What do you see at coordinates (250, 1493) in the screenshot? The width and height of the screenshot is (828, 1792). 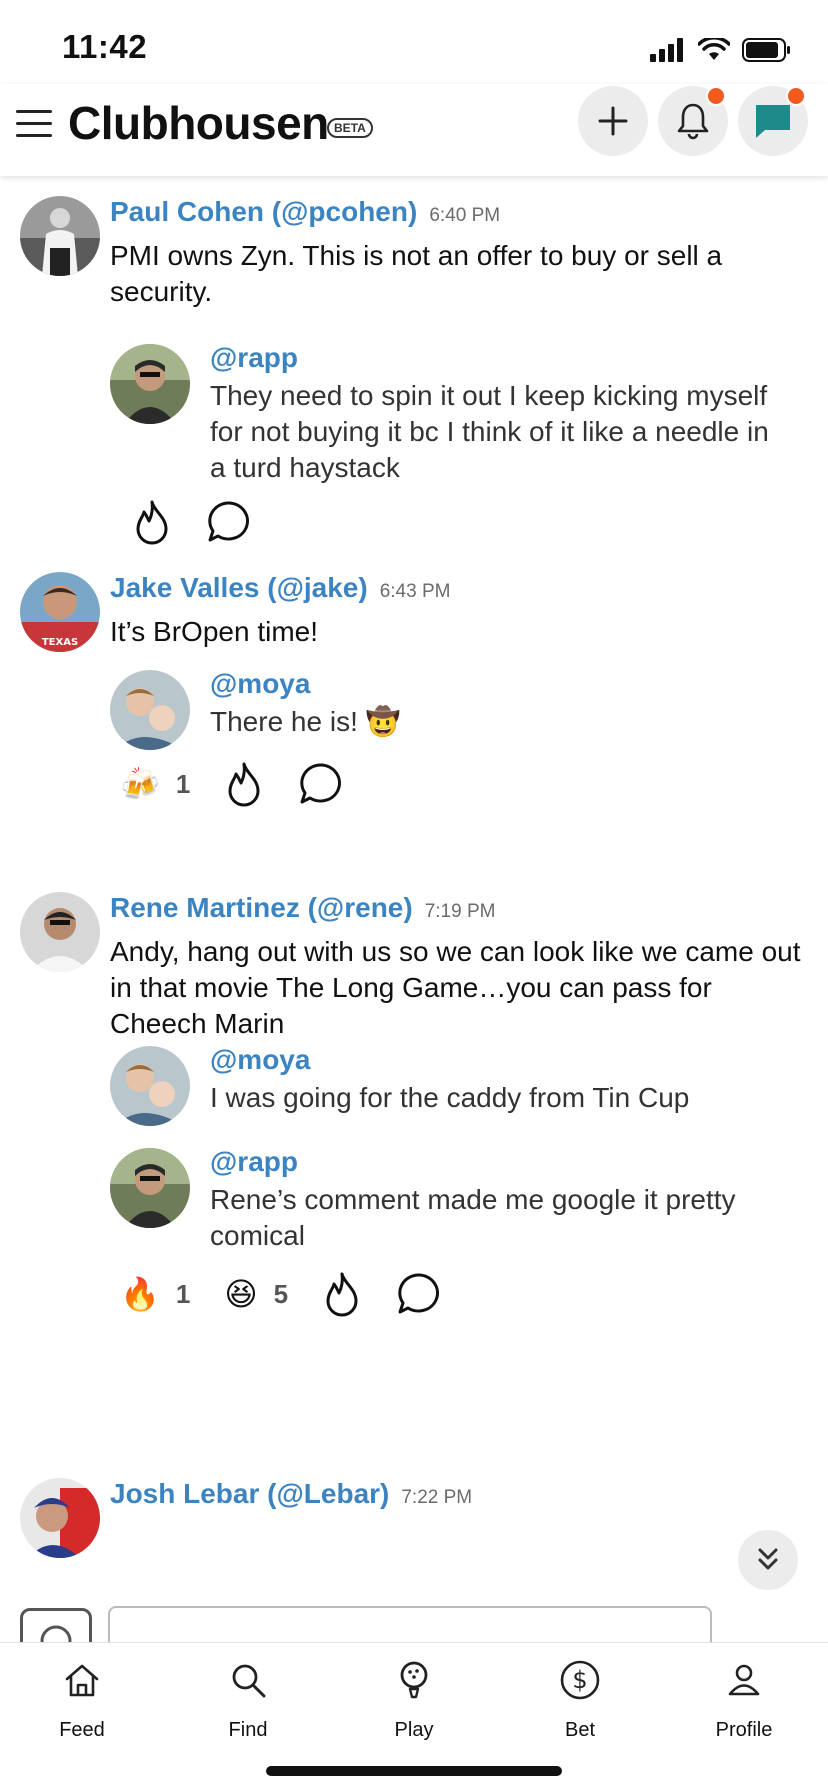 I see `author-name: Josh Lebar (@Lebar)` at bounding box center [250, 1493].